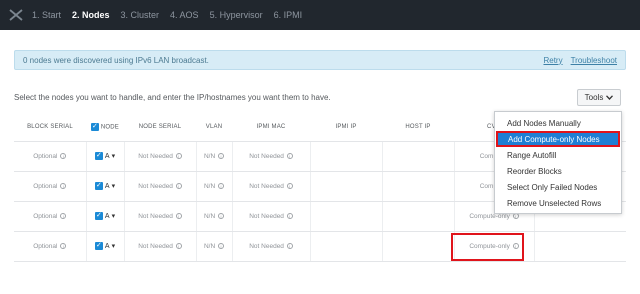  Describe the element at coordinates (558, 139) in the screenshot. I see `menu-add-compute-only-nodes: Add Compute-only Nodes` at that location.